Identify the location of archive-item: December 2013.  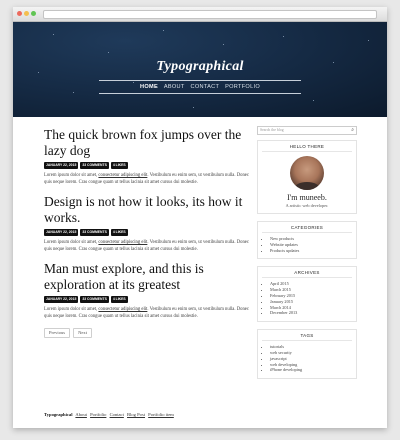
(311, 313).